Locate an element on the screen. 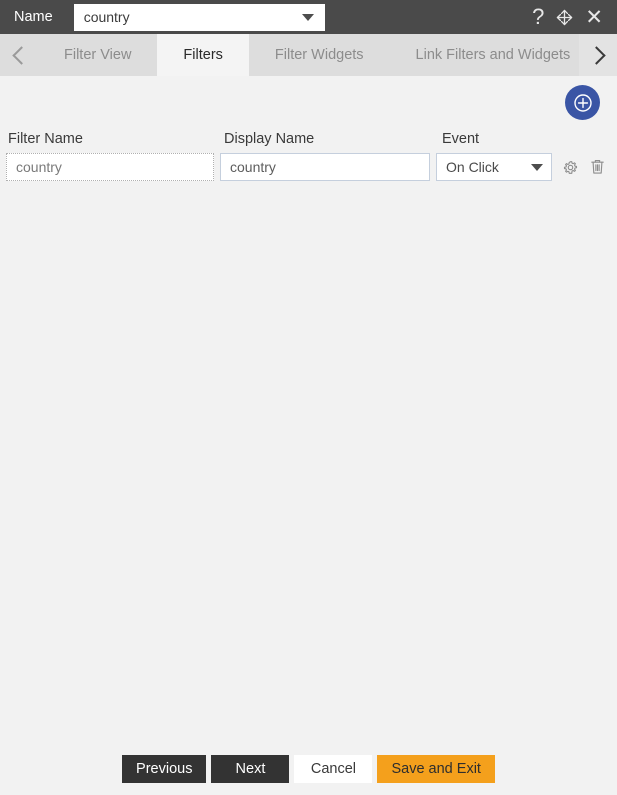  event-cell: On Click is located at coordinates (494, 167).